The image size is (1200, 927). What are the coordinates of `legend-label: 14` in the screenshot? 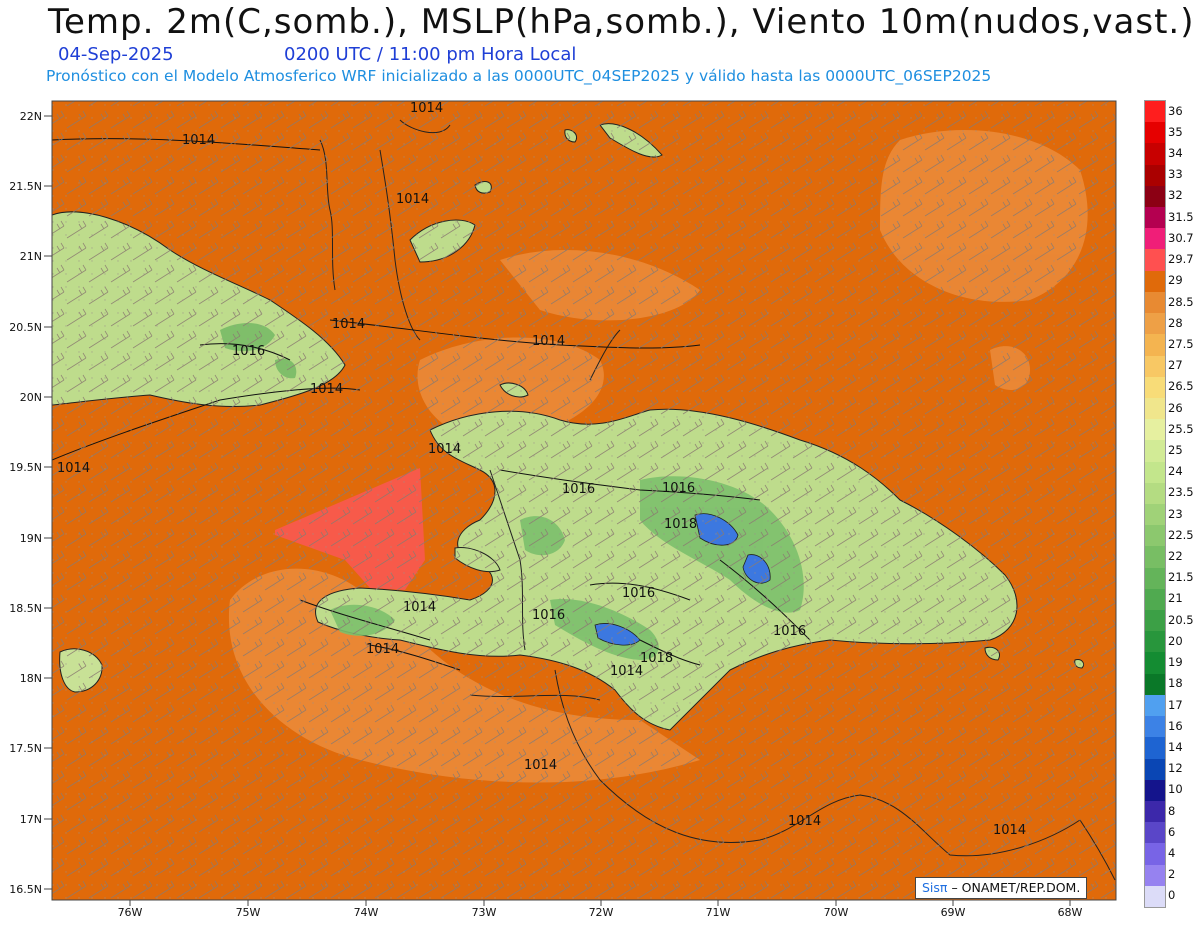 It's located at (1175, 746).